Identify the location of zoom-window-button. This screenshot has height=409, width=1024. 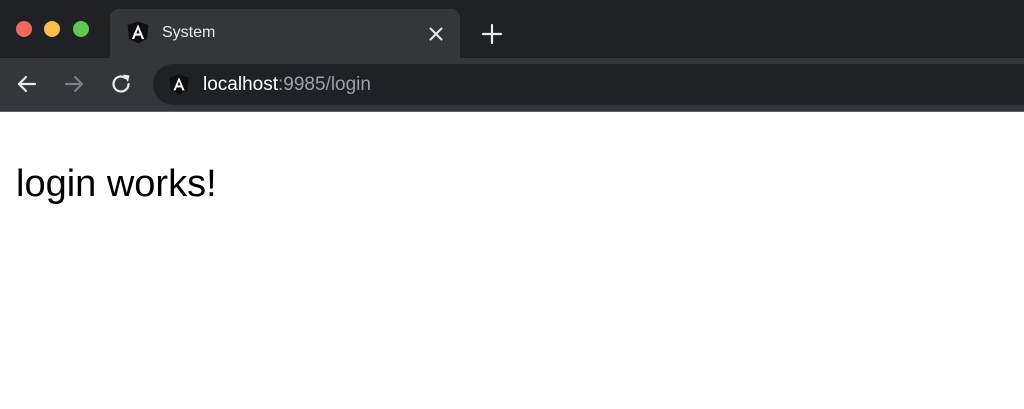
(81, 29).